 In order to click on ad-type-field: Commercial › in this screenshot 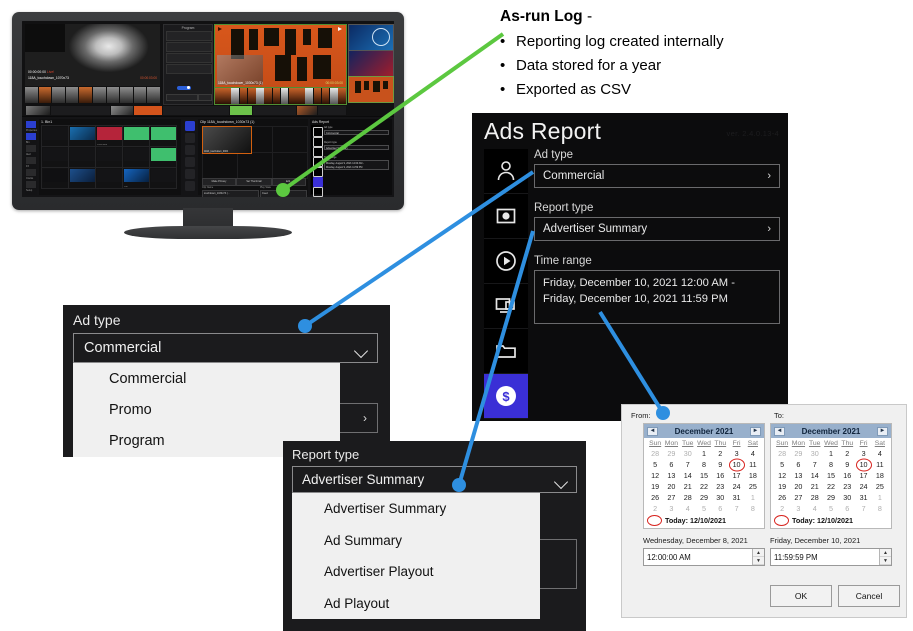, I will do `click(657, 176)`.